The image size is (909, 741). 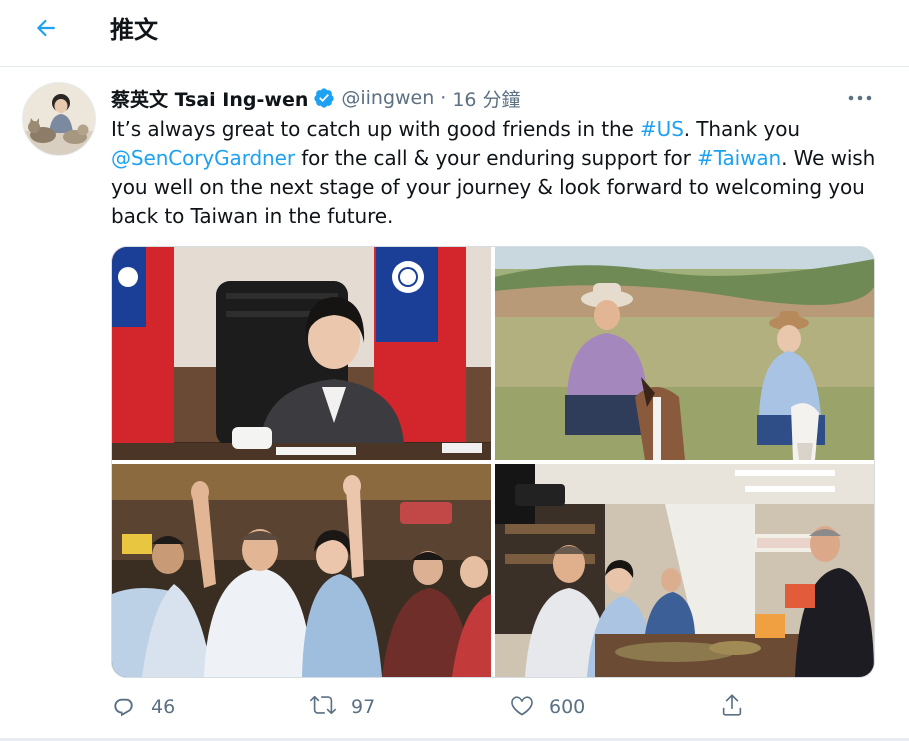 I want to click on reply-count: 46, so click(x=163, y=707).